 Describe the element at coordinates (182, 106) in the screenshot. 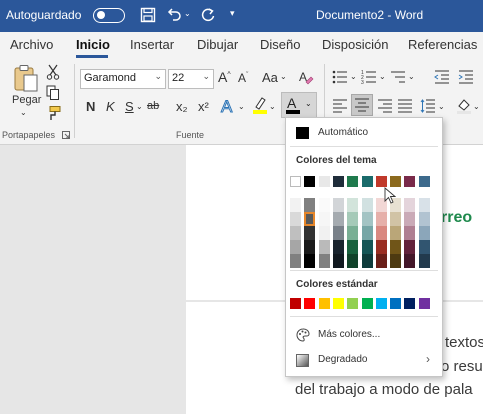

I see `subscript-button: x₂` at that location.